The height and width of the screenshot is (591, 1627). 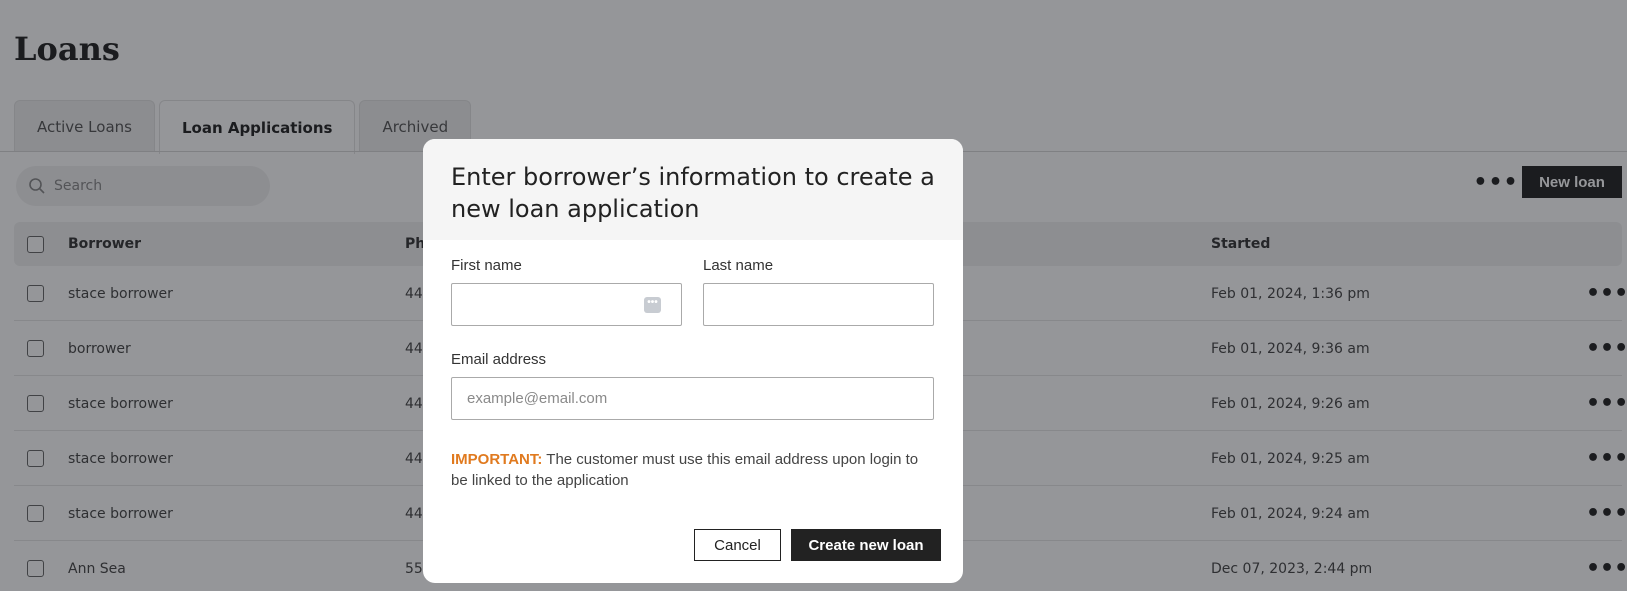 What do you see at coordinates (692, 398) in the screenshot?
I see `email-field: example@email.com` at bounding box center [692, 398].